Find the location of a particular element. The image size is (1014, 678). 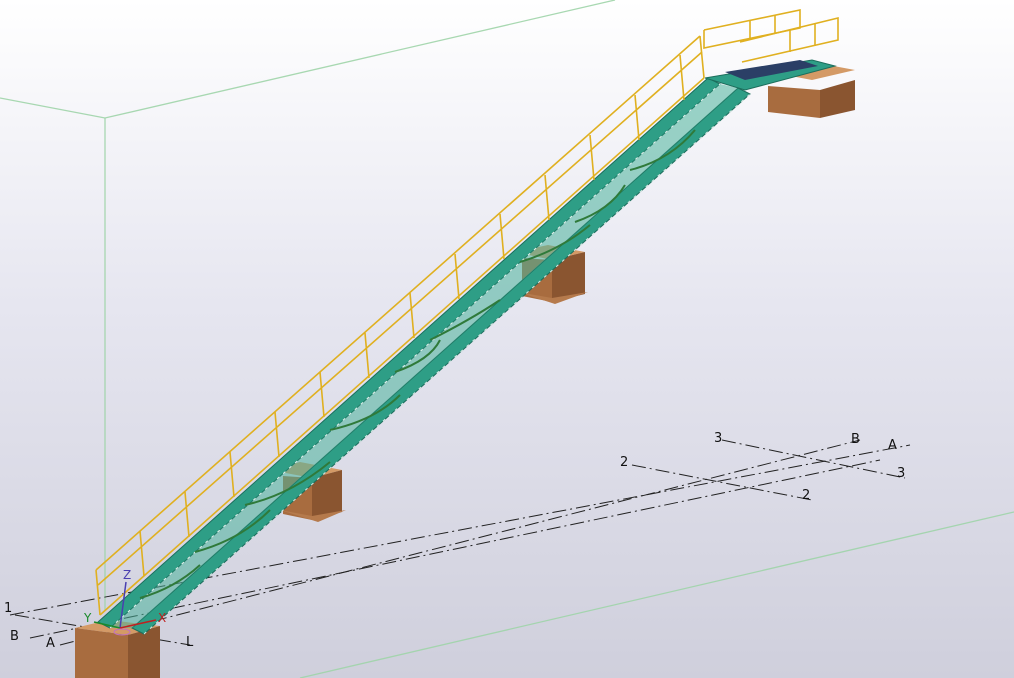

grid-label-a-right: A is located at coordinates (892, 445).